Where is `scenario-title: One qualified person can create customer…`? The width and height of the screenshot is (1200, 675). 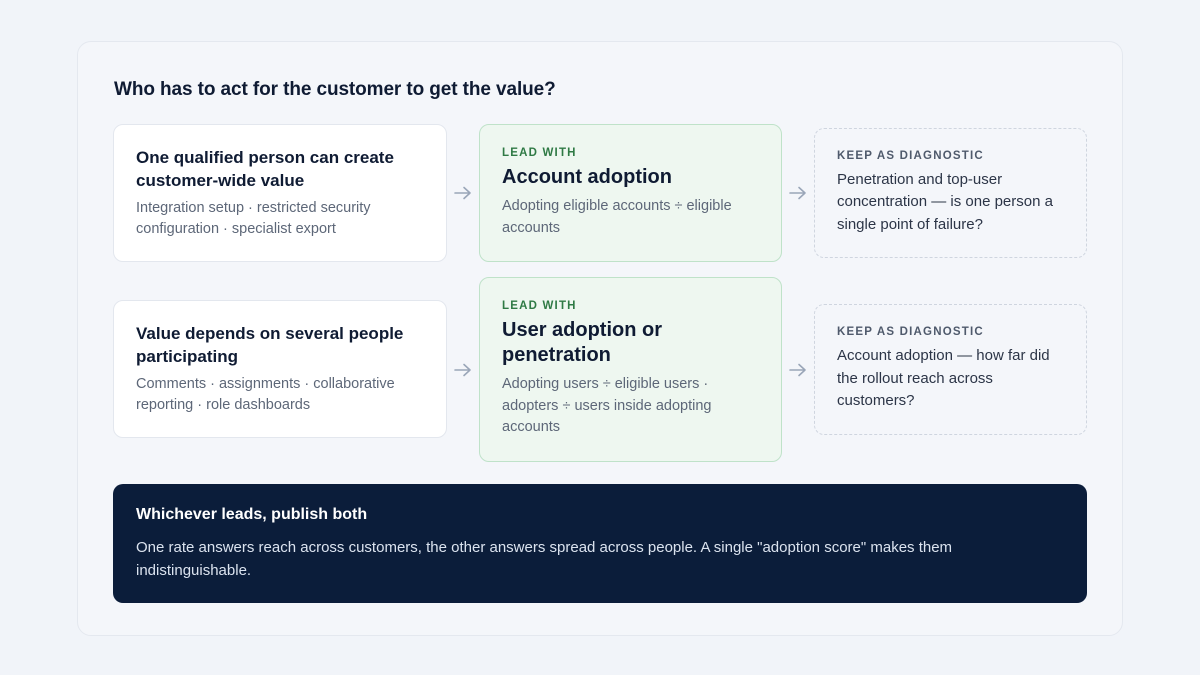 scenario-title: One qualified person can create customer… is located at coordinates (265, 168).